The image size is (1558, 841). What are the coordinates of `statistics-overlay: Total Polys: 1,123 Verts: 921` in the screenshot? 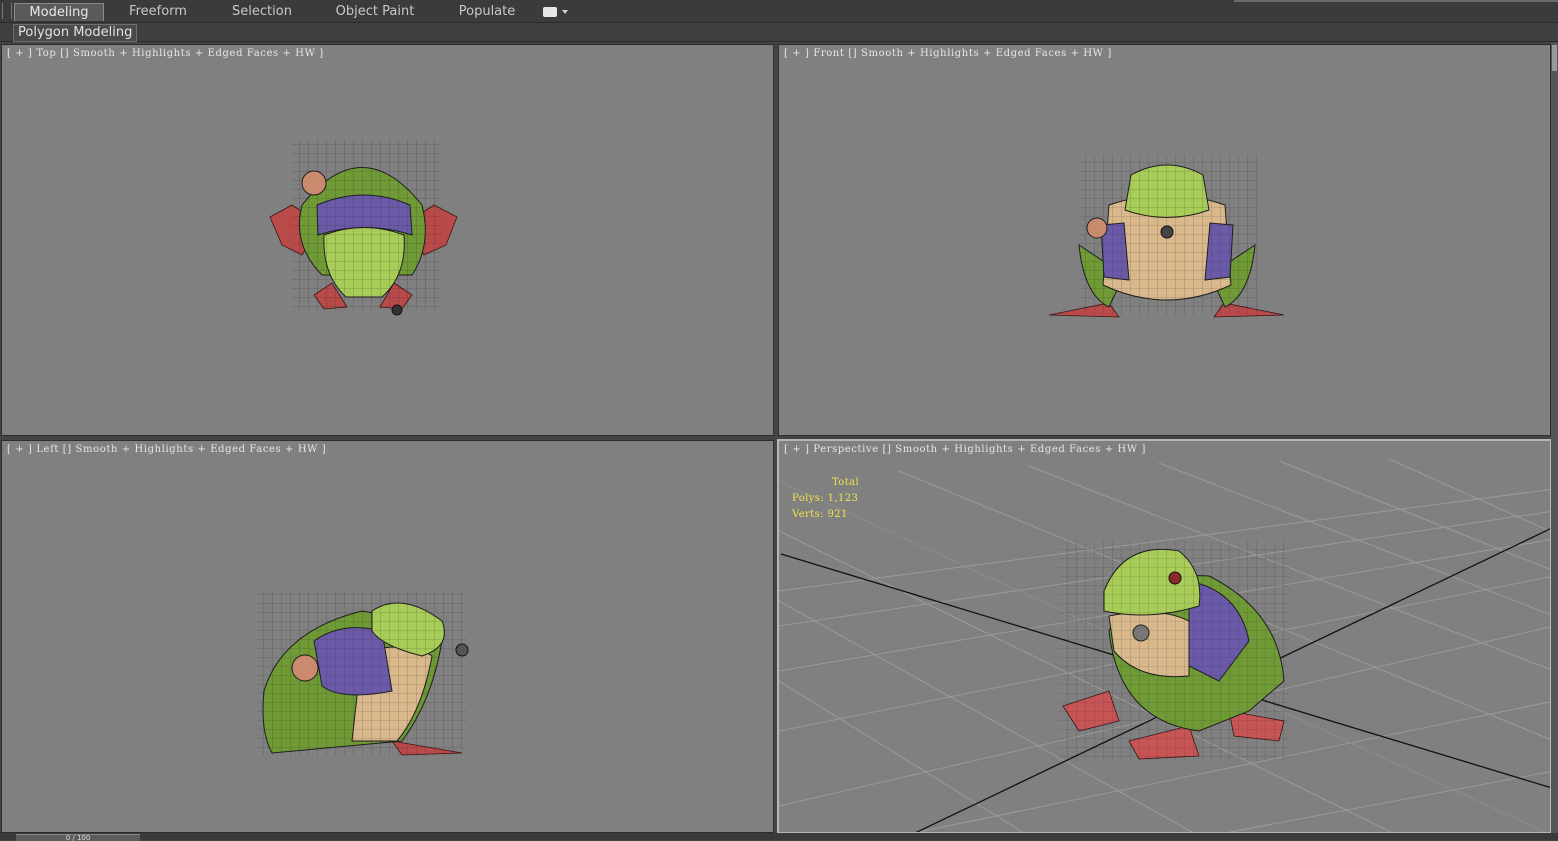 It's located at (825, 499).